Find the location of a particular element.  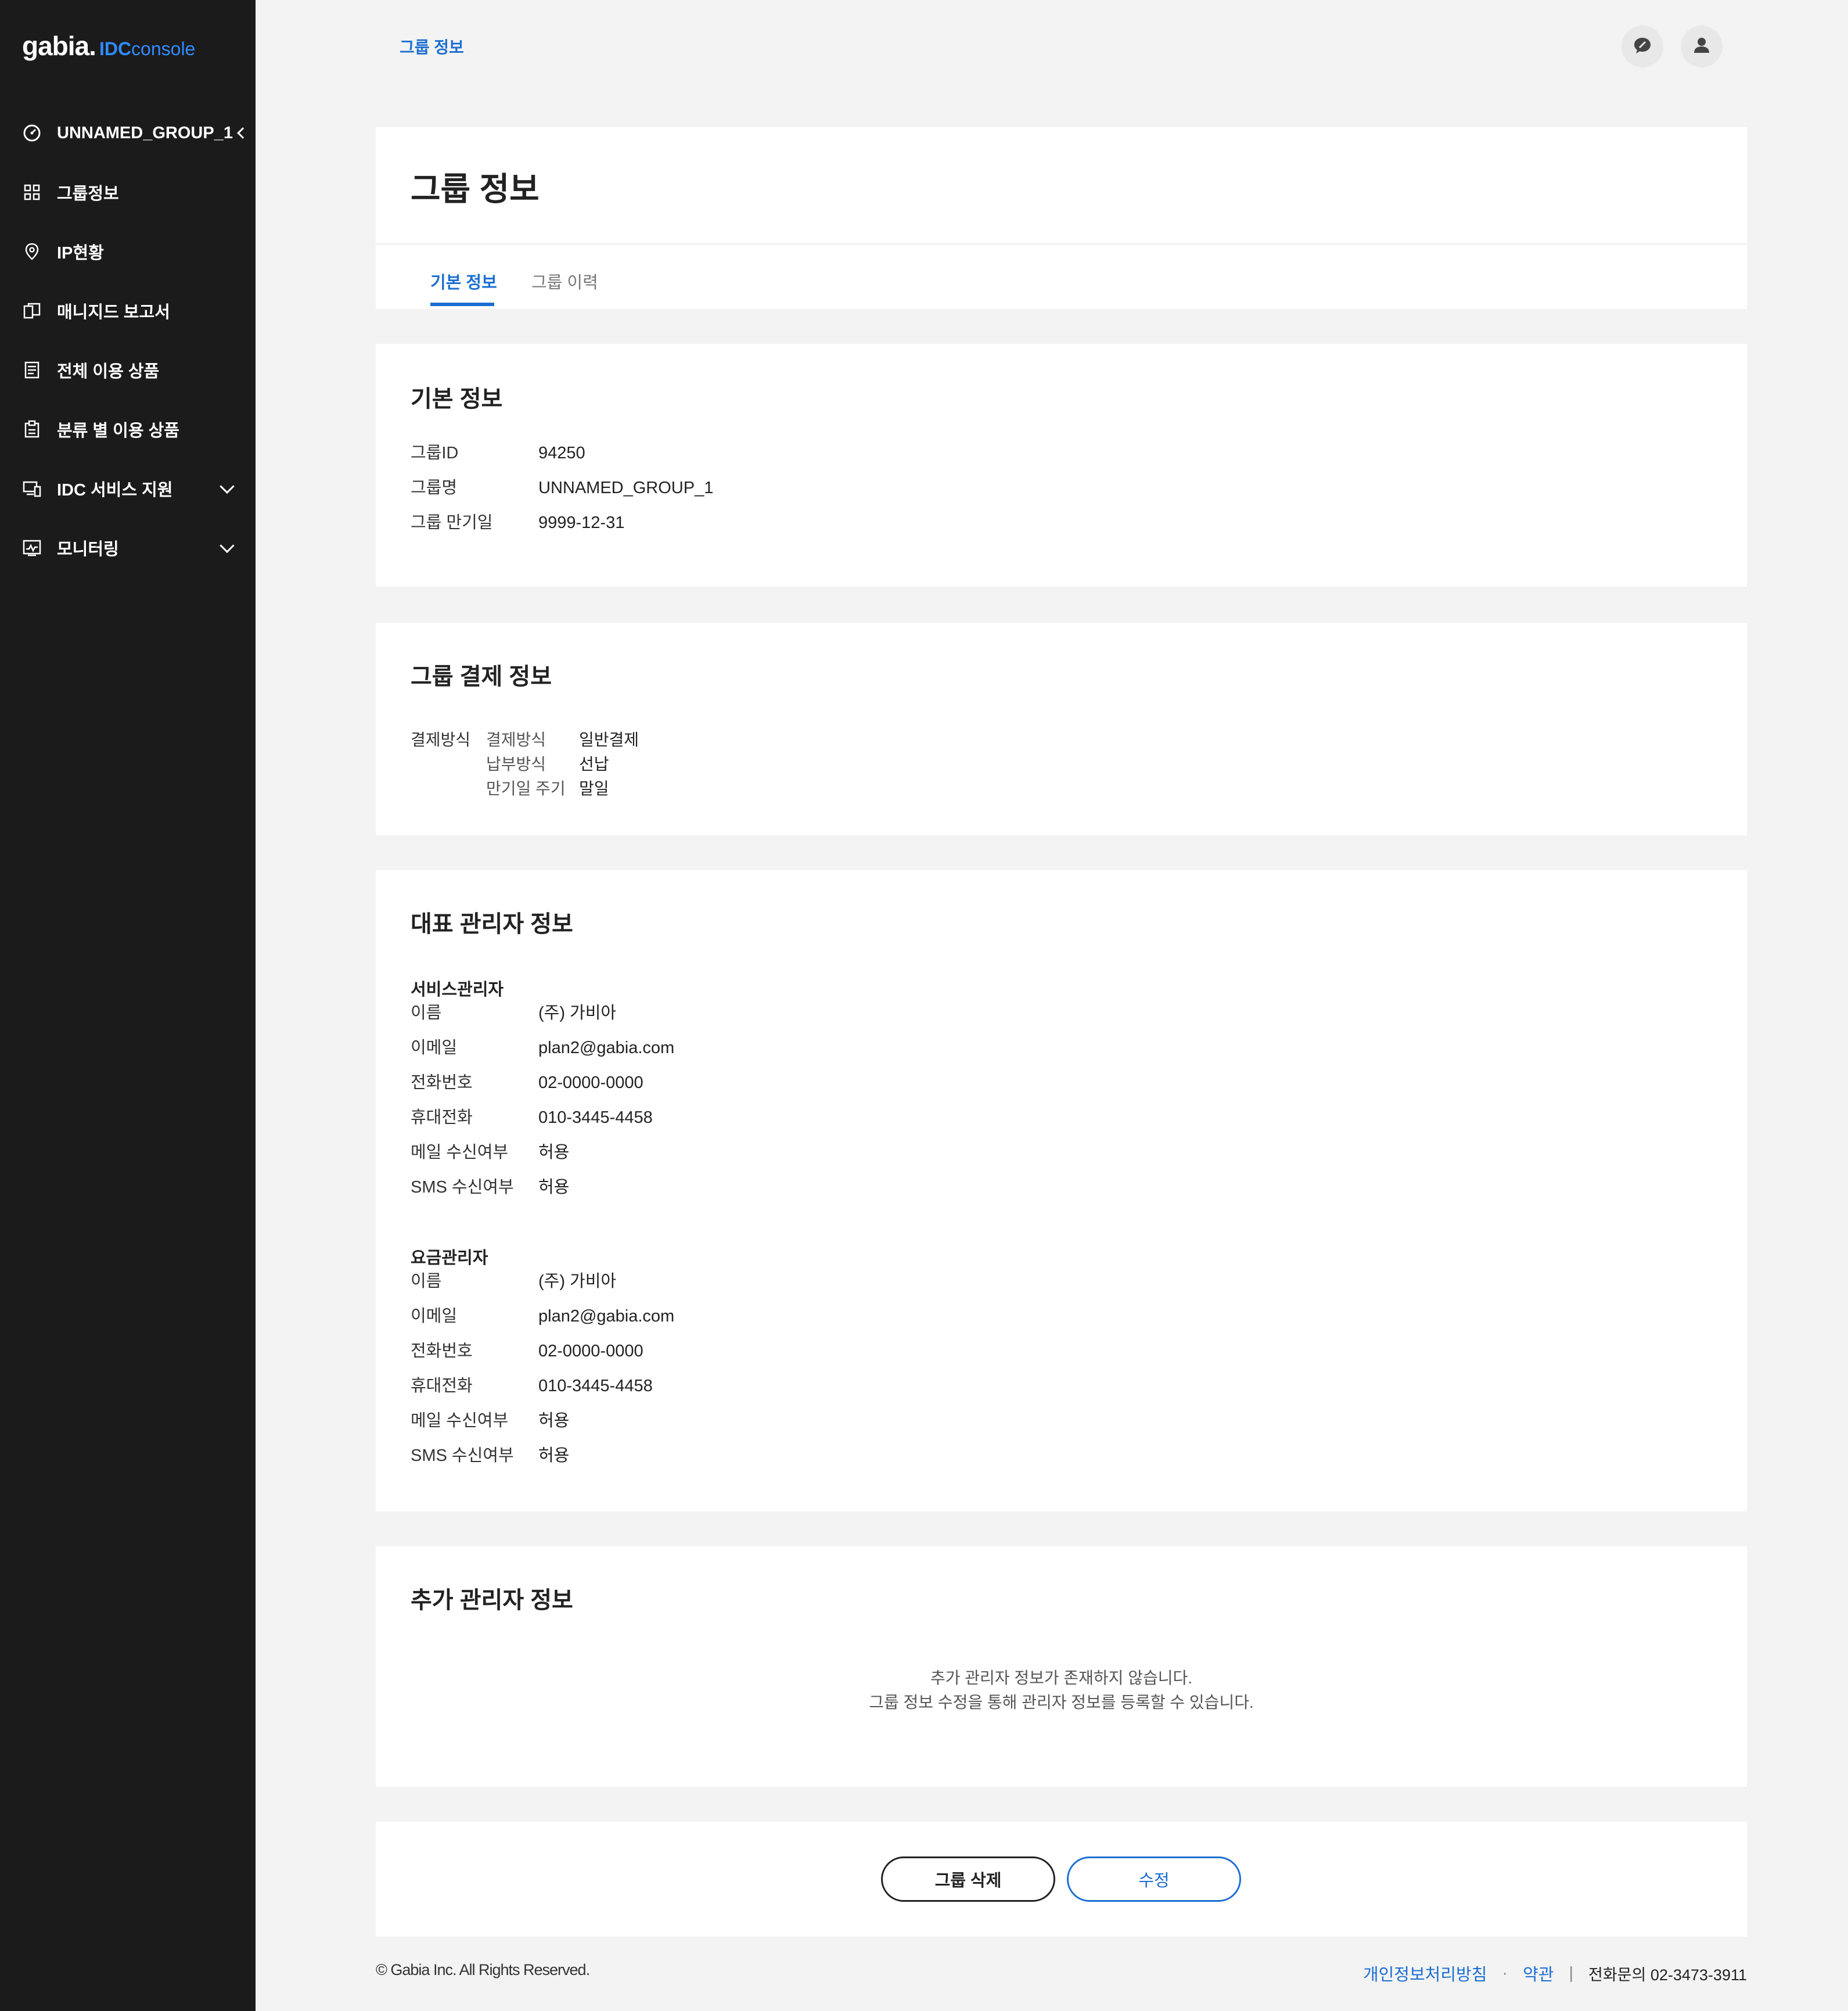

row-label: 그룹ID is located at coordinates (435, 453).